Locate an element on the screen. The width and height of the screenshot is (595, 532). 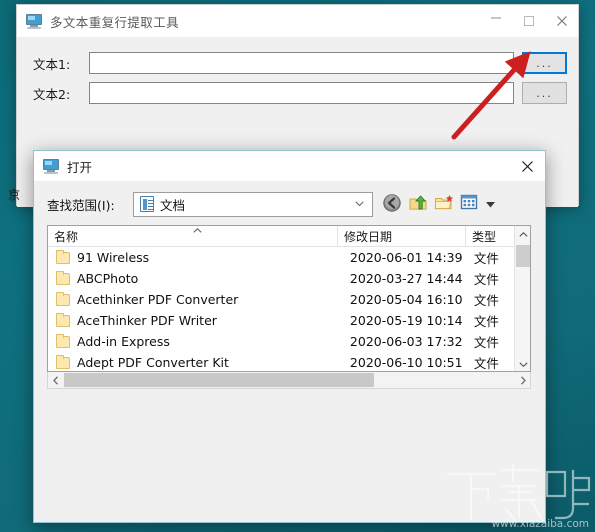
column-header-date-label: 修改日期 is located at coordinates (368, 237).